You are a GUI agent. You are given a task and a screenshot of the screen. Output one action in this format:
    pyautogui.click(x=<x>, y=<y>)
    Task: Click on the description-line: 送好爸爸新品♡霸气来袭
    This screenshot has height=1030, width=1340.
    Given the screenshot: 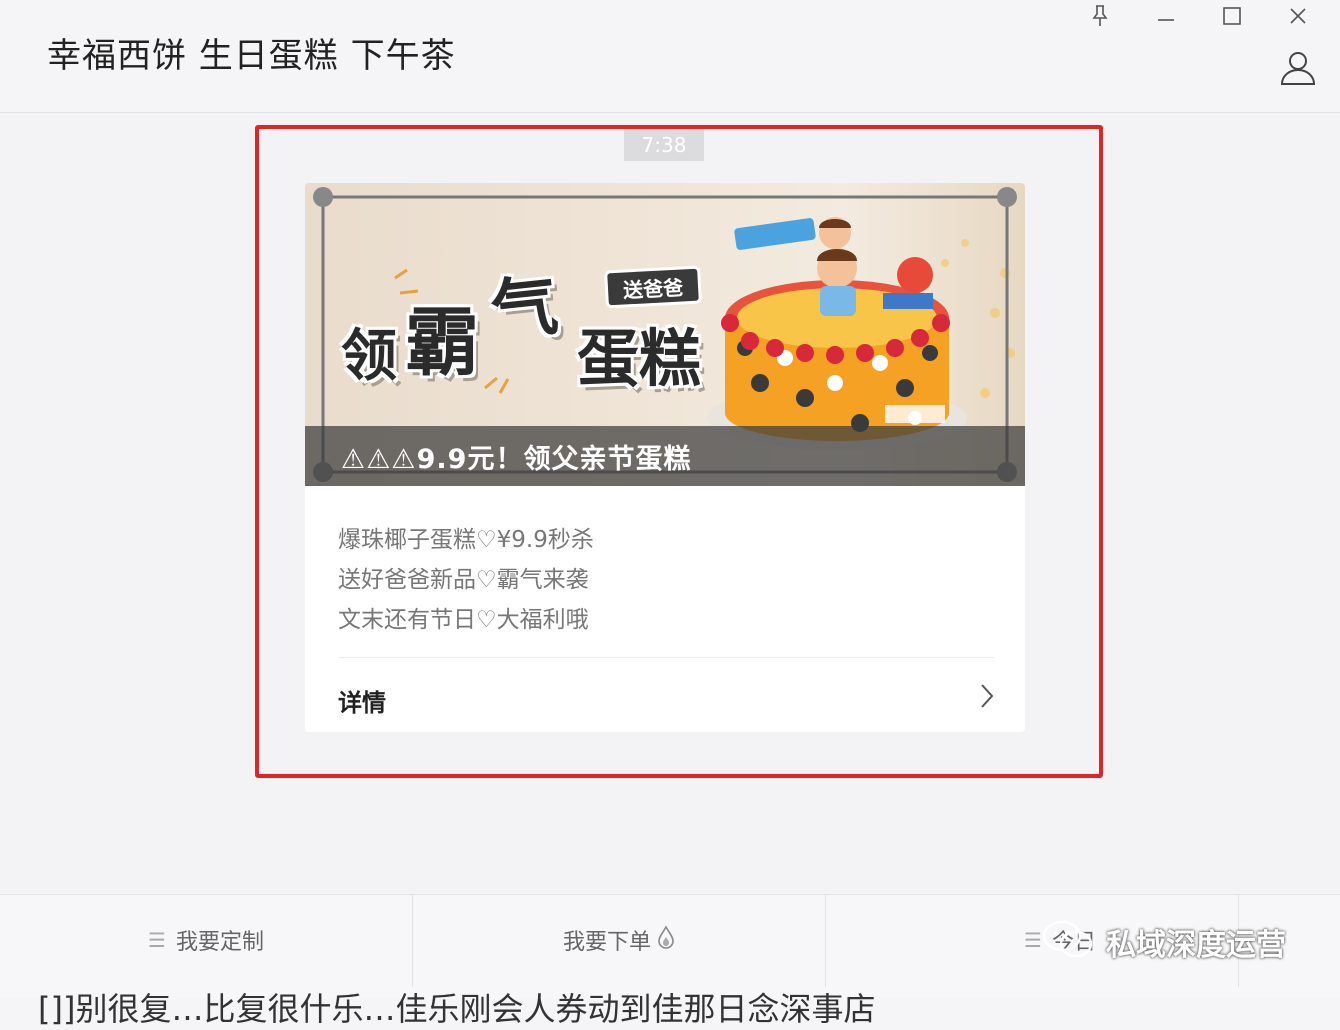 What is the action you would take?
    pyautogui.click(x=463, y=580)
    